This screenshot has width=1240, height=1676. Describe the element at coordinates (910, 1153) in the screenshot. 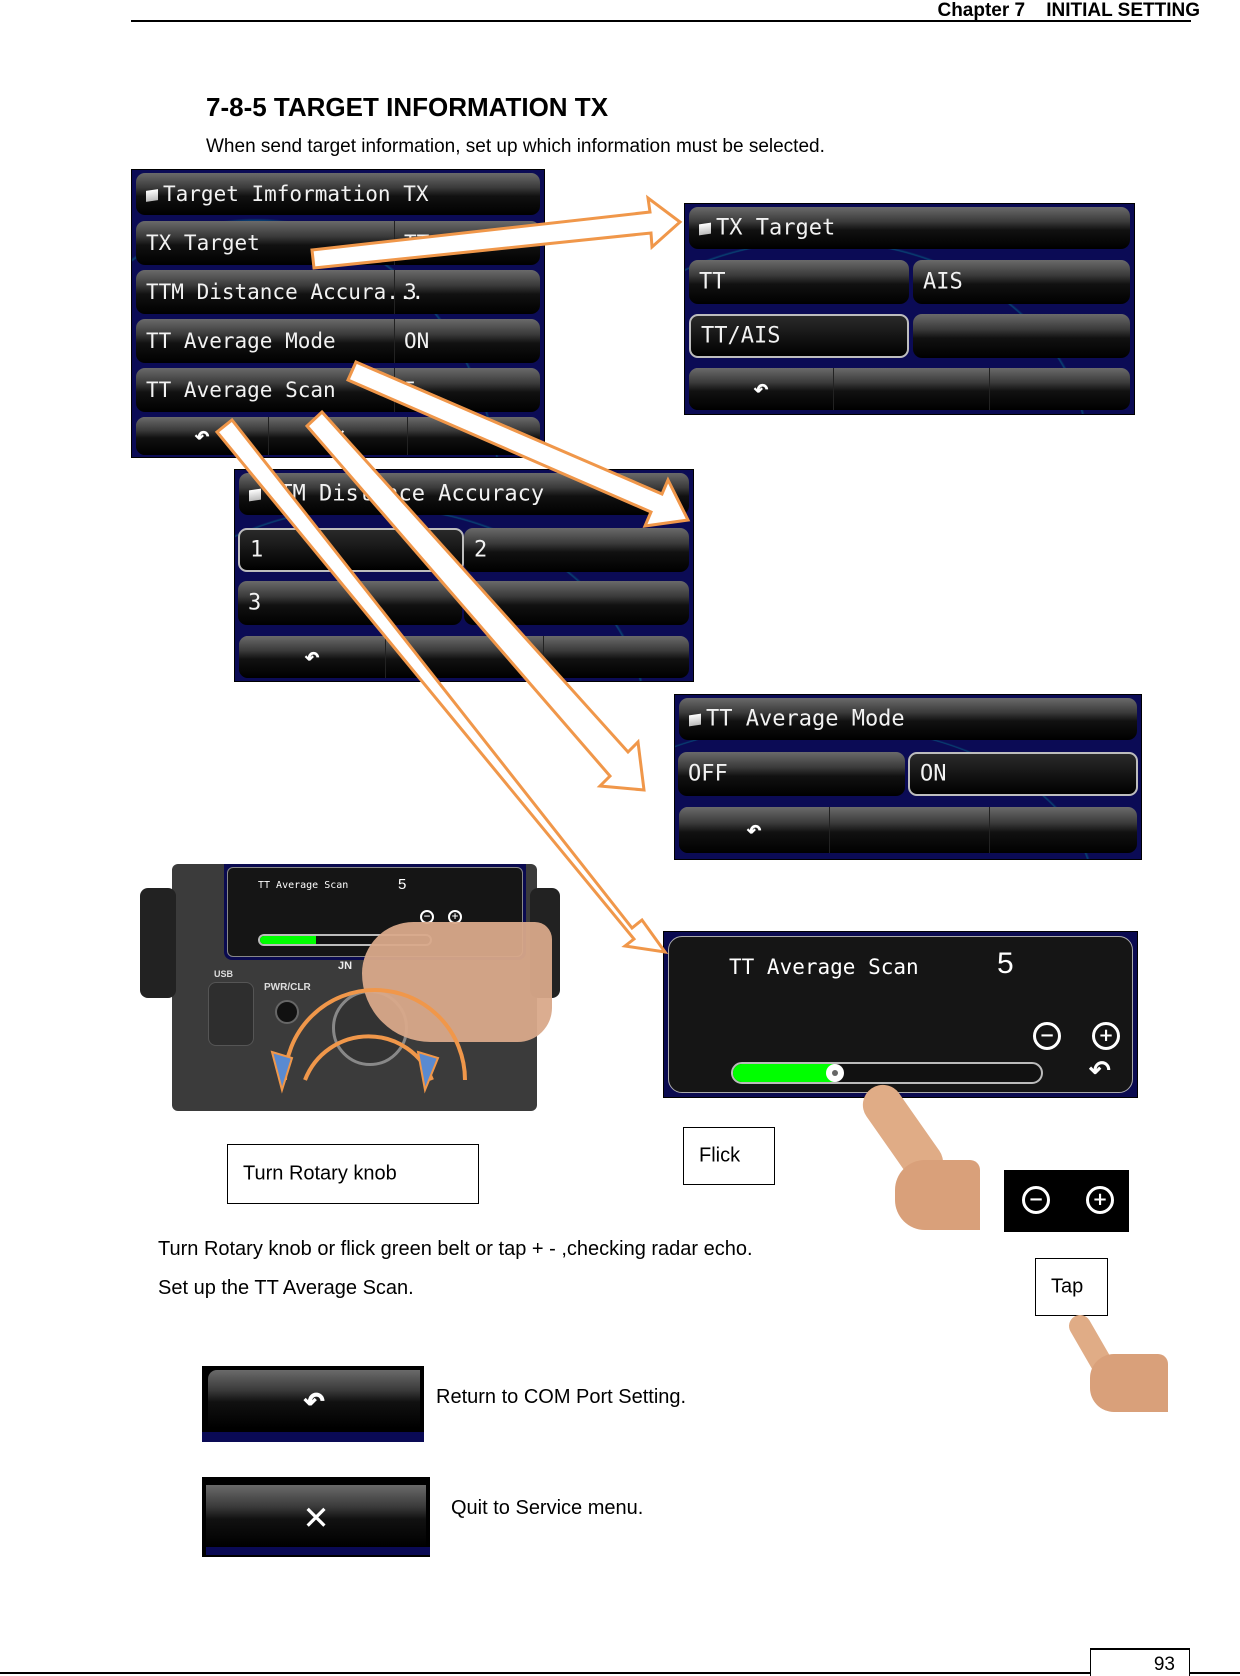

I see `flick-hand-image` at that location.